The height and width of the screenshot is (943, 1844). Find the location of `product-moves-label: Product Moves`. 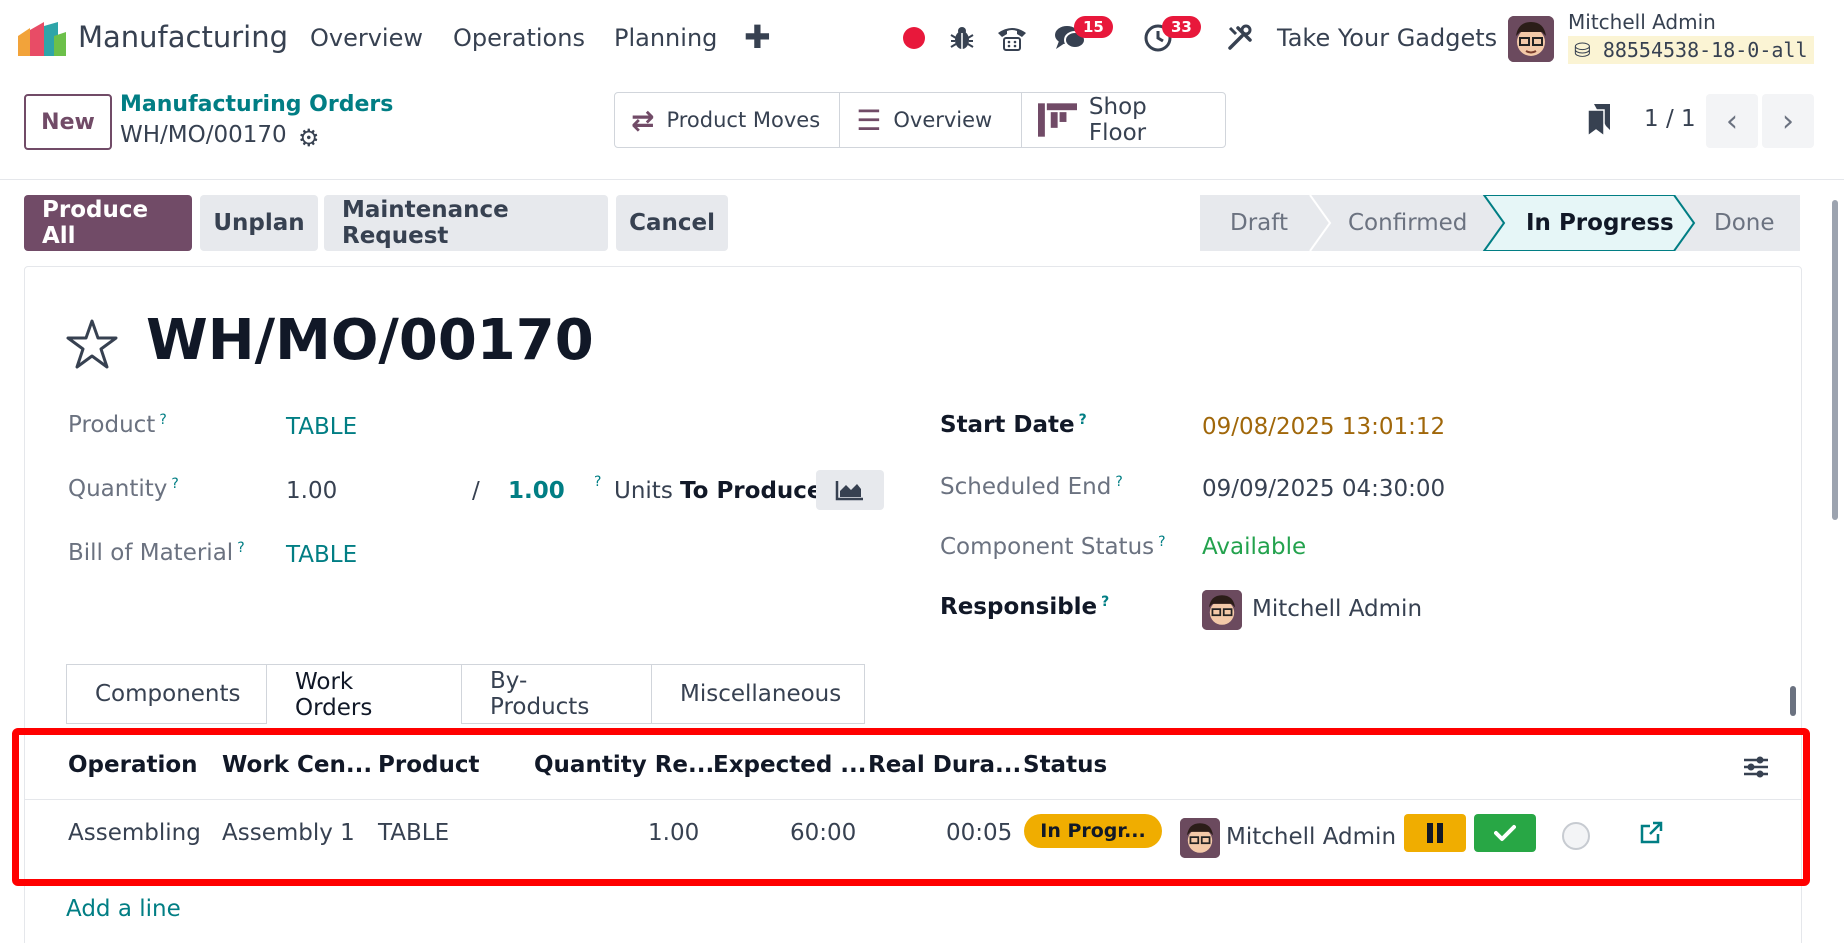

product-moves-label: Product Moves is located at coordinates (743, 120).